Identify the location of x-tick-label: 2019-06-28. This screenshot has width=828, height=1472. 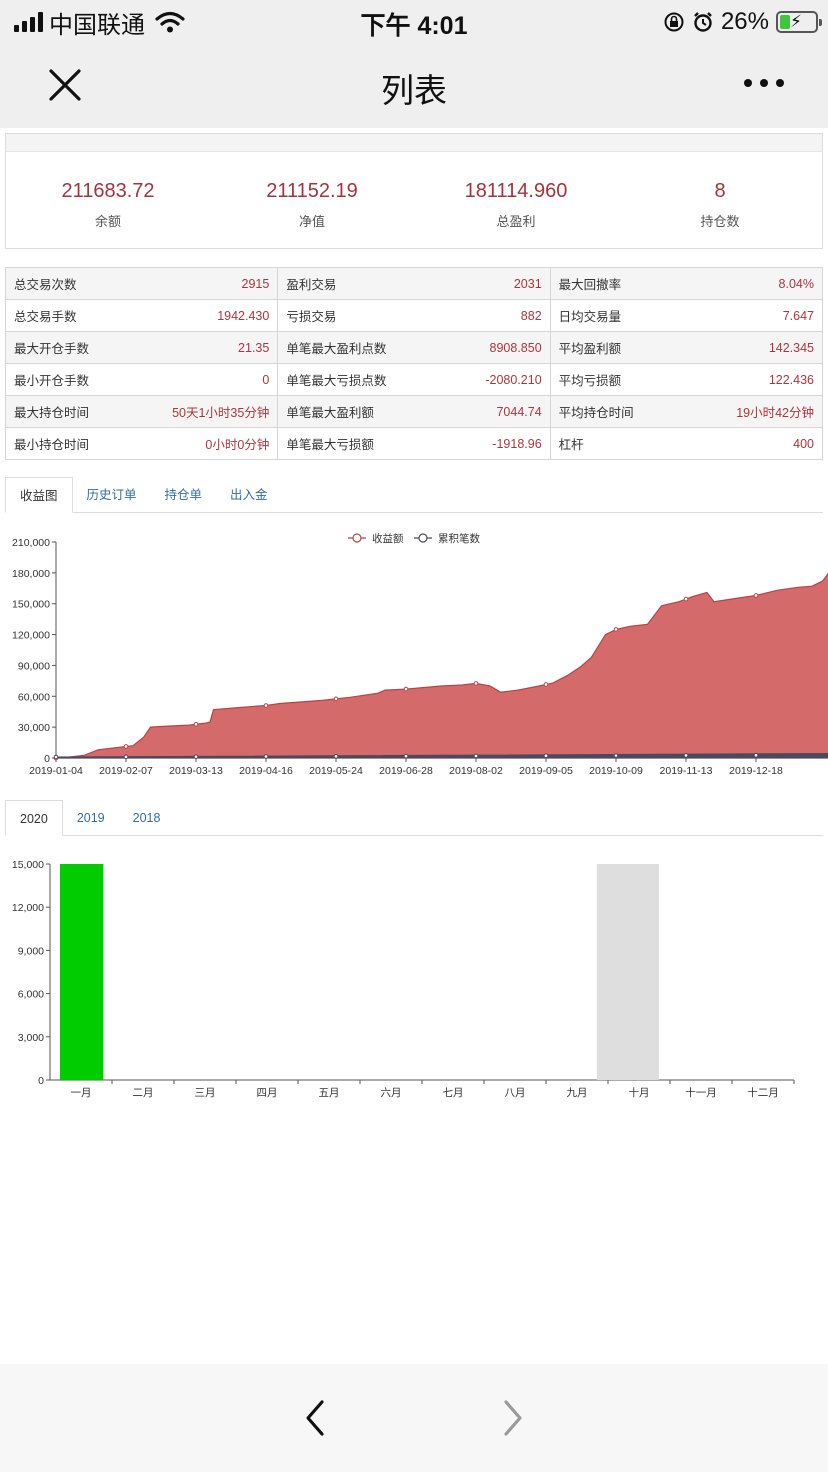
(406, 771).